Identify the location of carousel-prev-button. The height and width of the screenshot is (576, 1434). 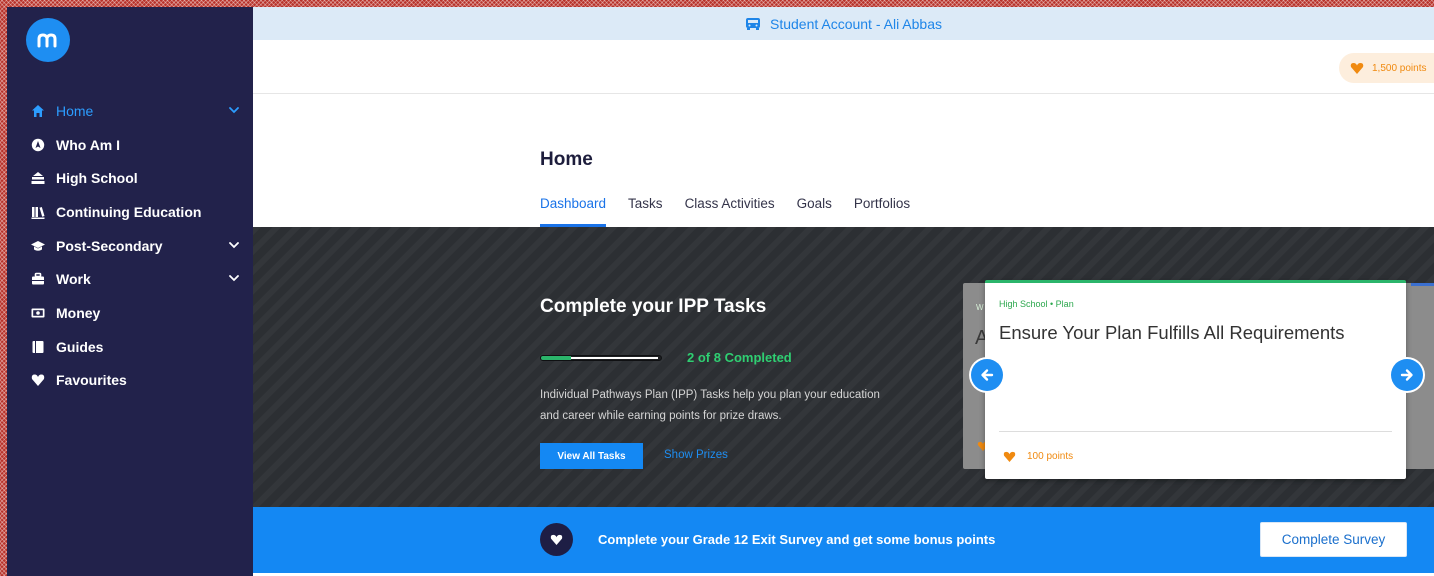
(987, 375).